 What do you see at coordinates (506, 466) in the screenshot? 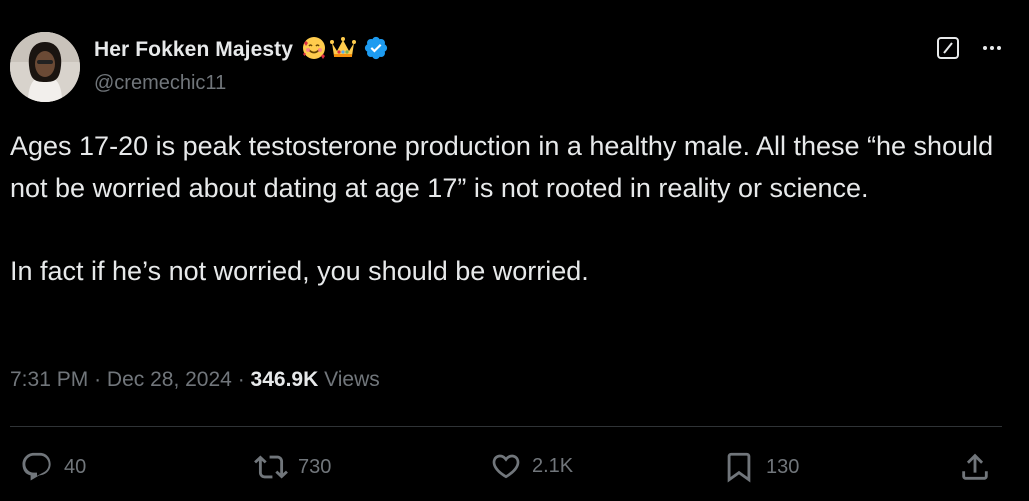
I see `heart-icon` at bounding box center [506, 466].